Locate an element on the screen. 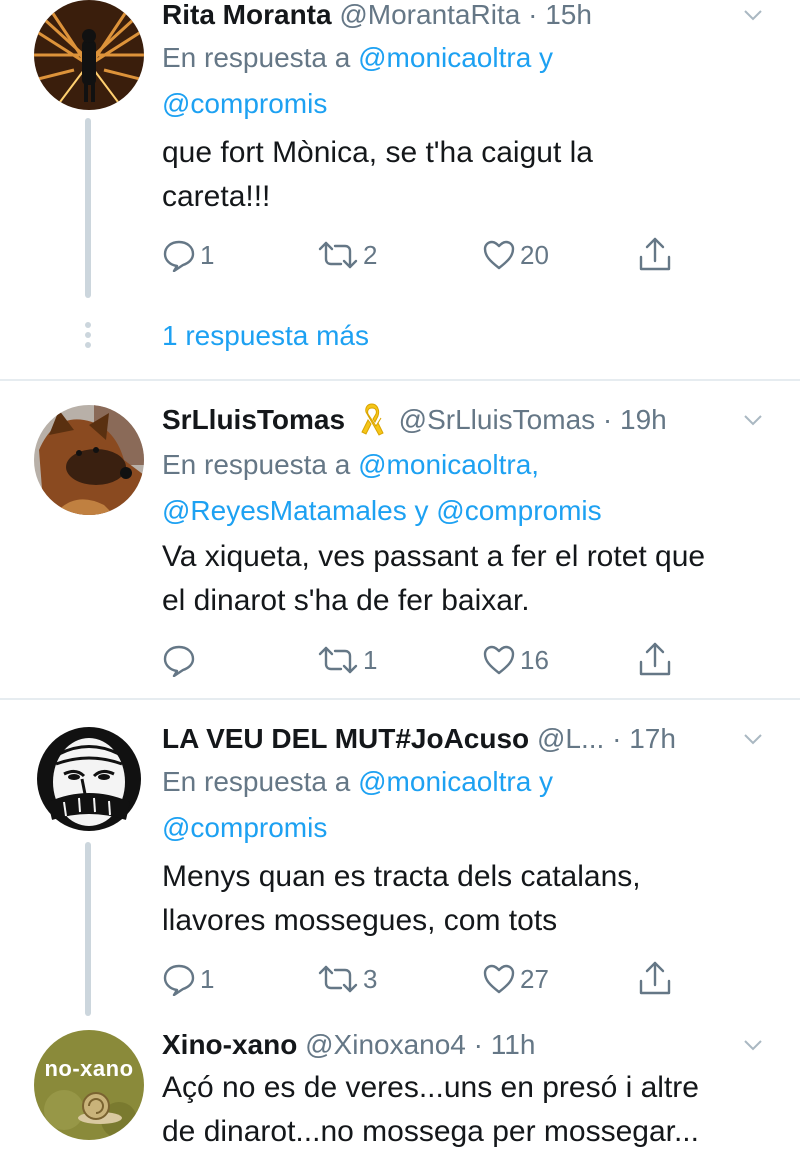 Image resolution: width=800 pixels, height=1154 pixels. timestamp: 11h is located at coordinates (513, 1044).